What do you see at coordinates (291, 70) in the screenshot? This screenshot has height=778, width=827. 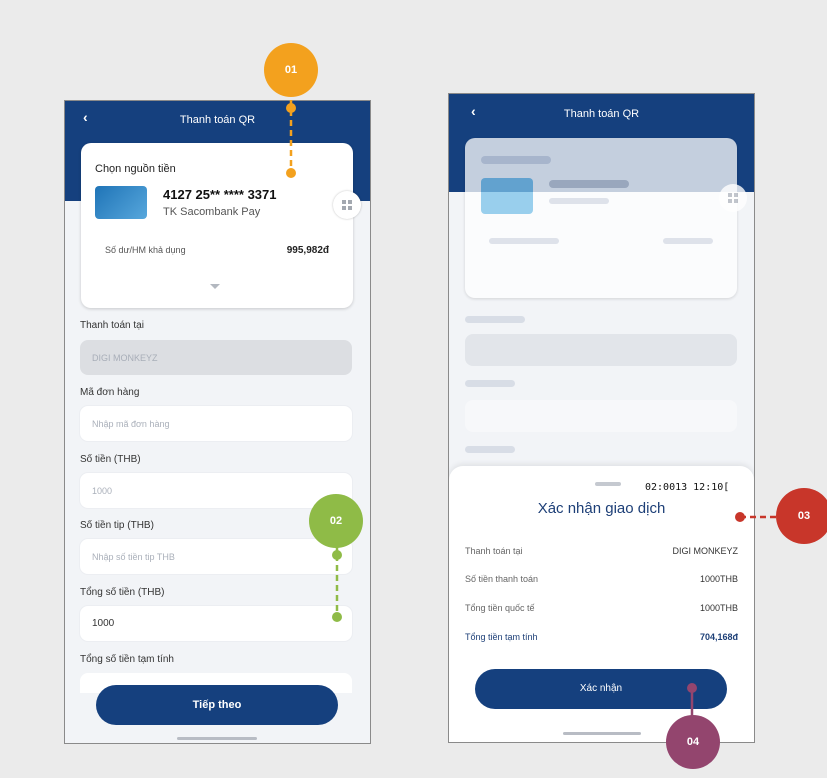 I see `callout-01: 01` at bounding box center [291, 70].